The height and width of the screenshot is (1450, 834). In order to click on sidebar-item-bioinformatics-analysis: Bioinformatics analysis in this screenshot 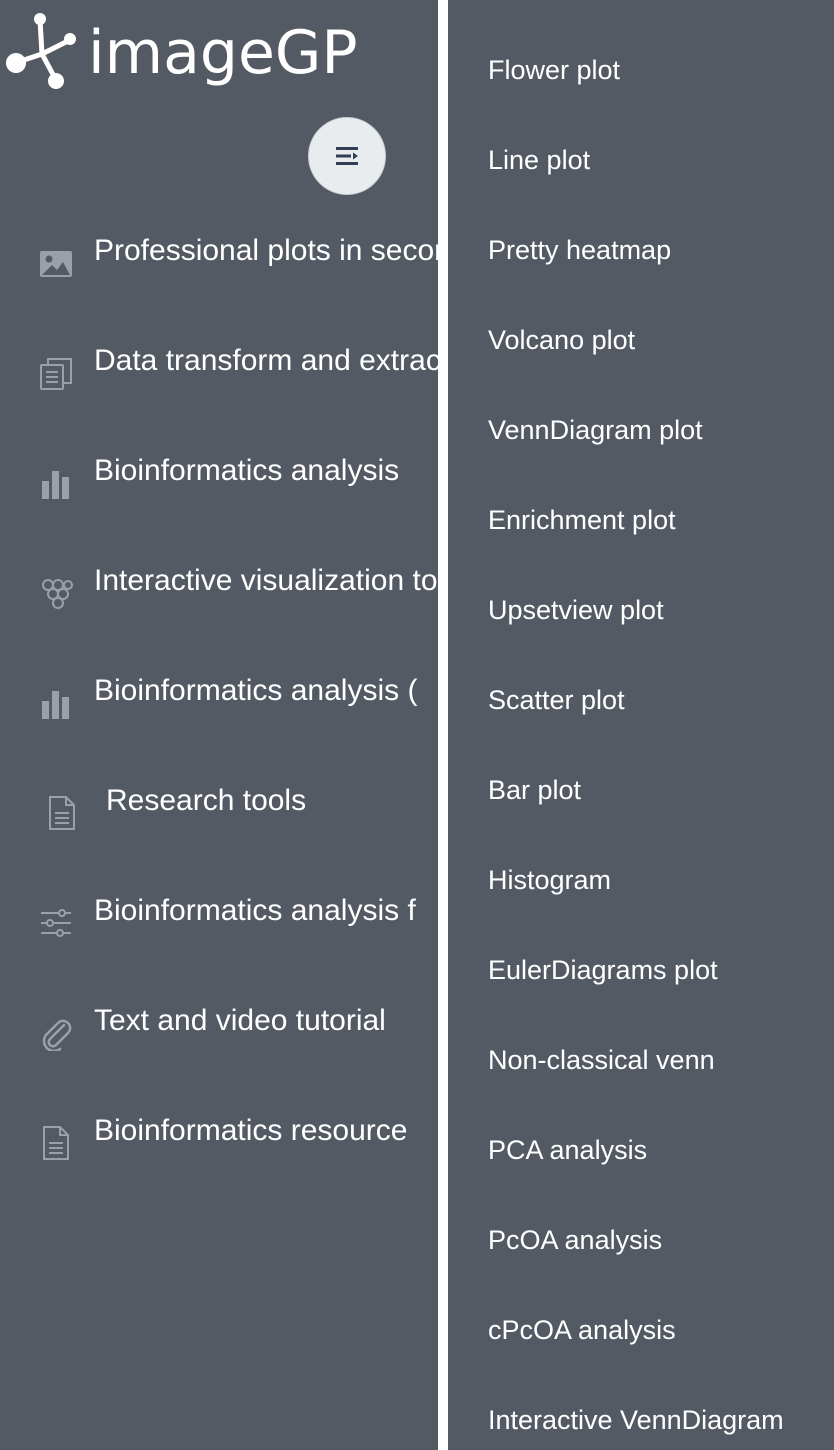, I will do `click(219, 472)`.